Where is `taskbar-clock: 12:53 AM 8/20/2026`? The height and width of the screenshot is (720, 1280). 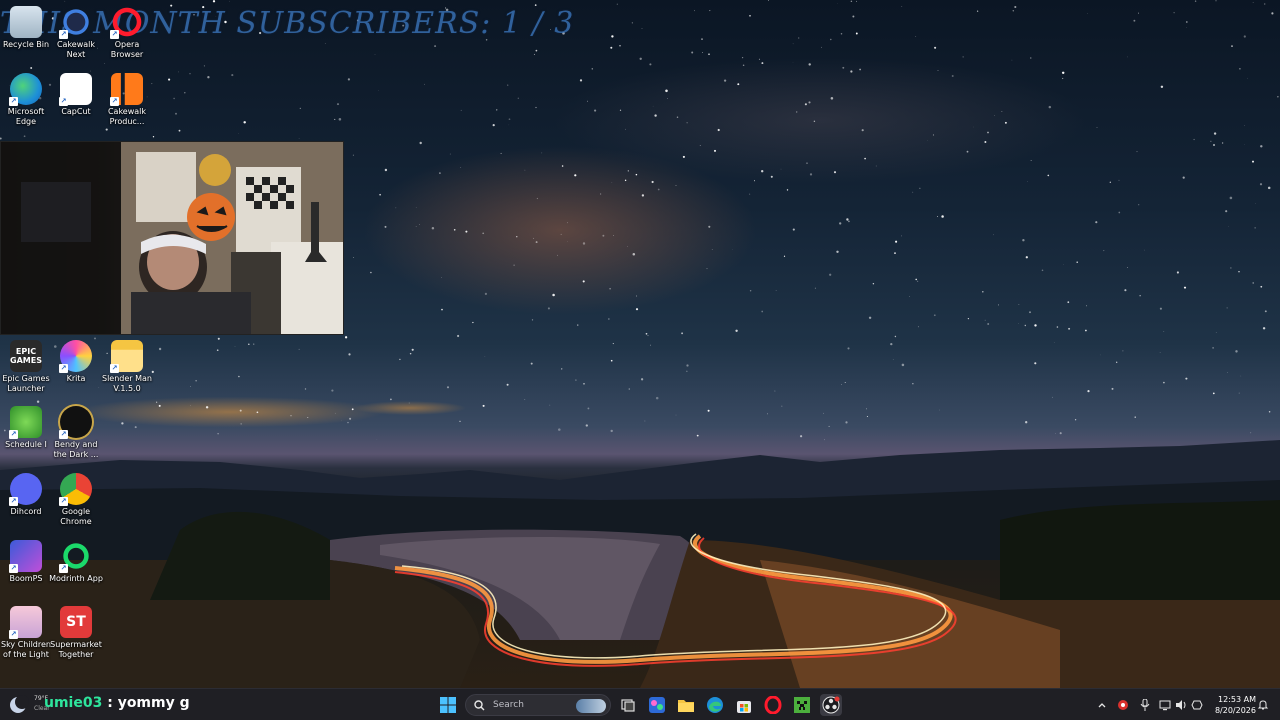 taskbar-clock: 12:53 AM 8/20/2026 is located at coordinates (1231, 705).